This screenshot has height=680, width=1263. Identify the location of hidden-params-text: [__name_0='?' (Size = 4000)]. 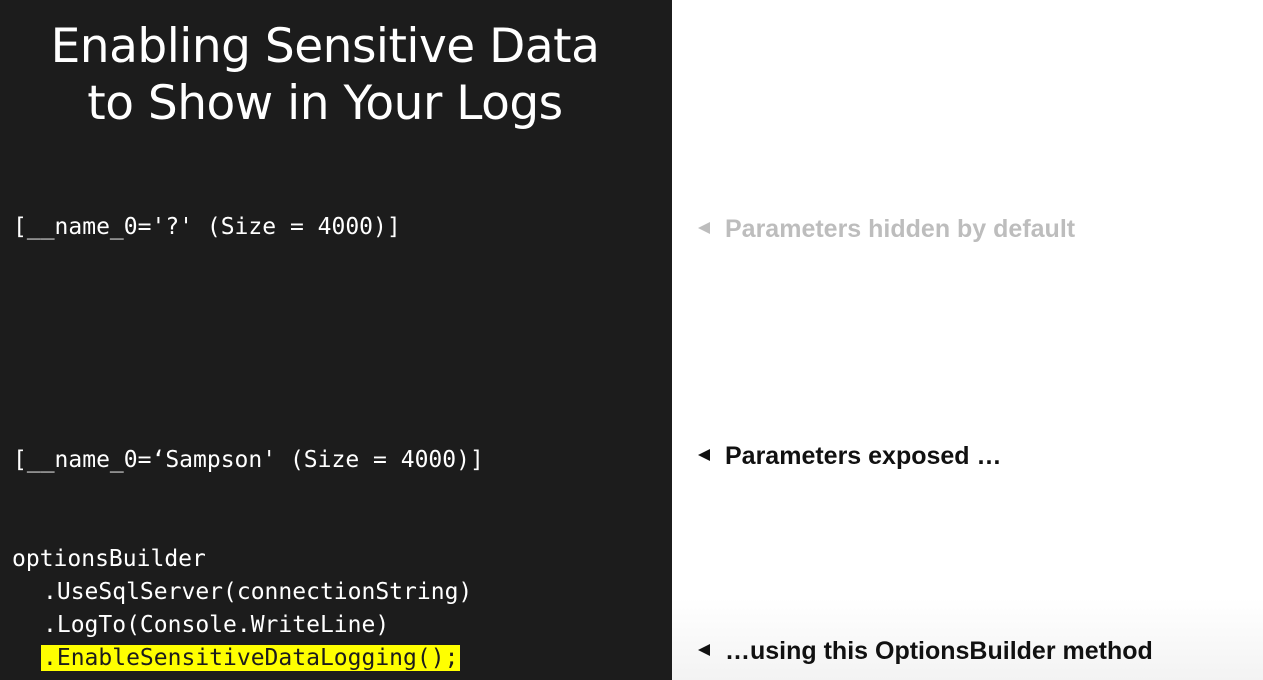
(207, 227).